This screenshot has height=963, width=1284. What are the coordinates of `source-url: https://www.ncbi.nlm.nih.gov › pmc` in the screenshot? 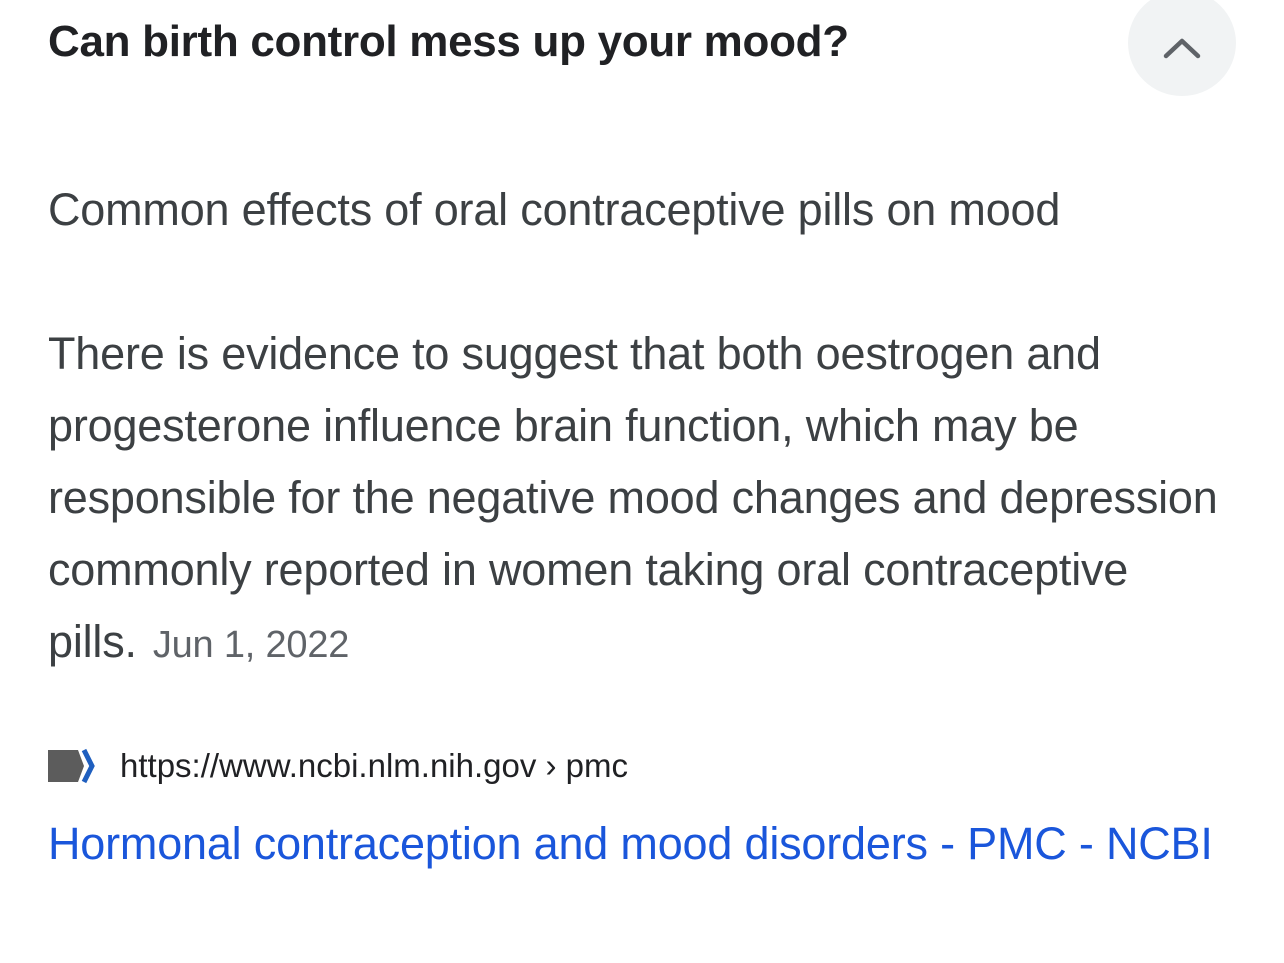 It's located at (374, 766).